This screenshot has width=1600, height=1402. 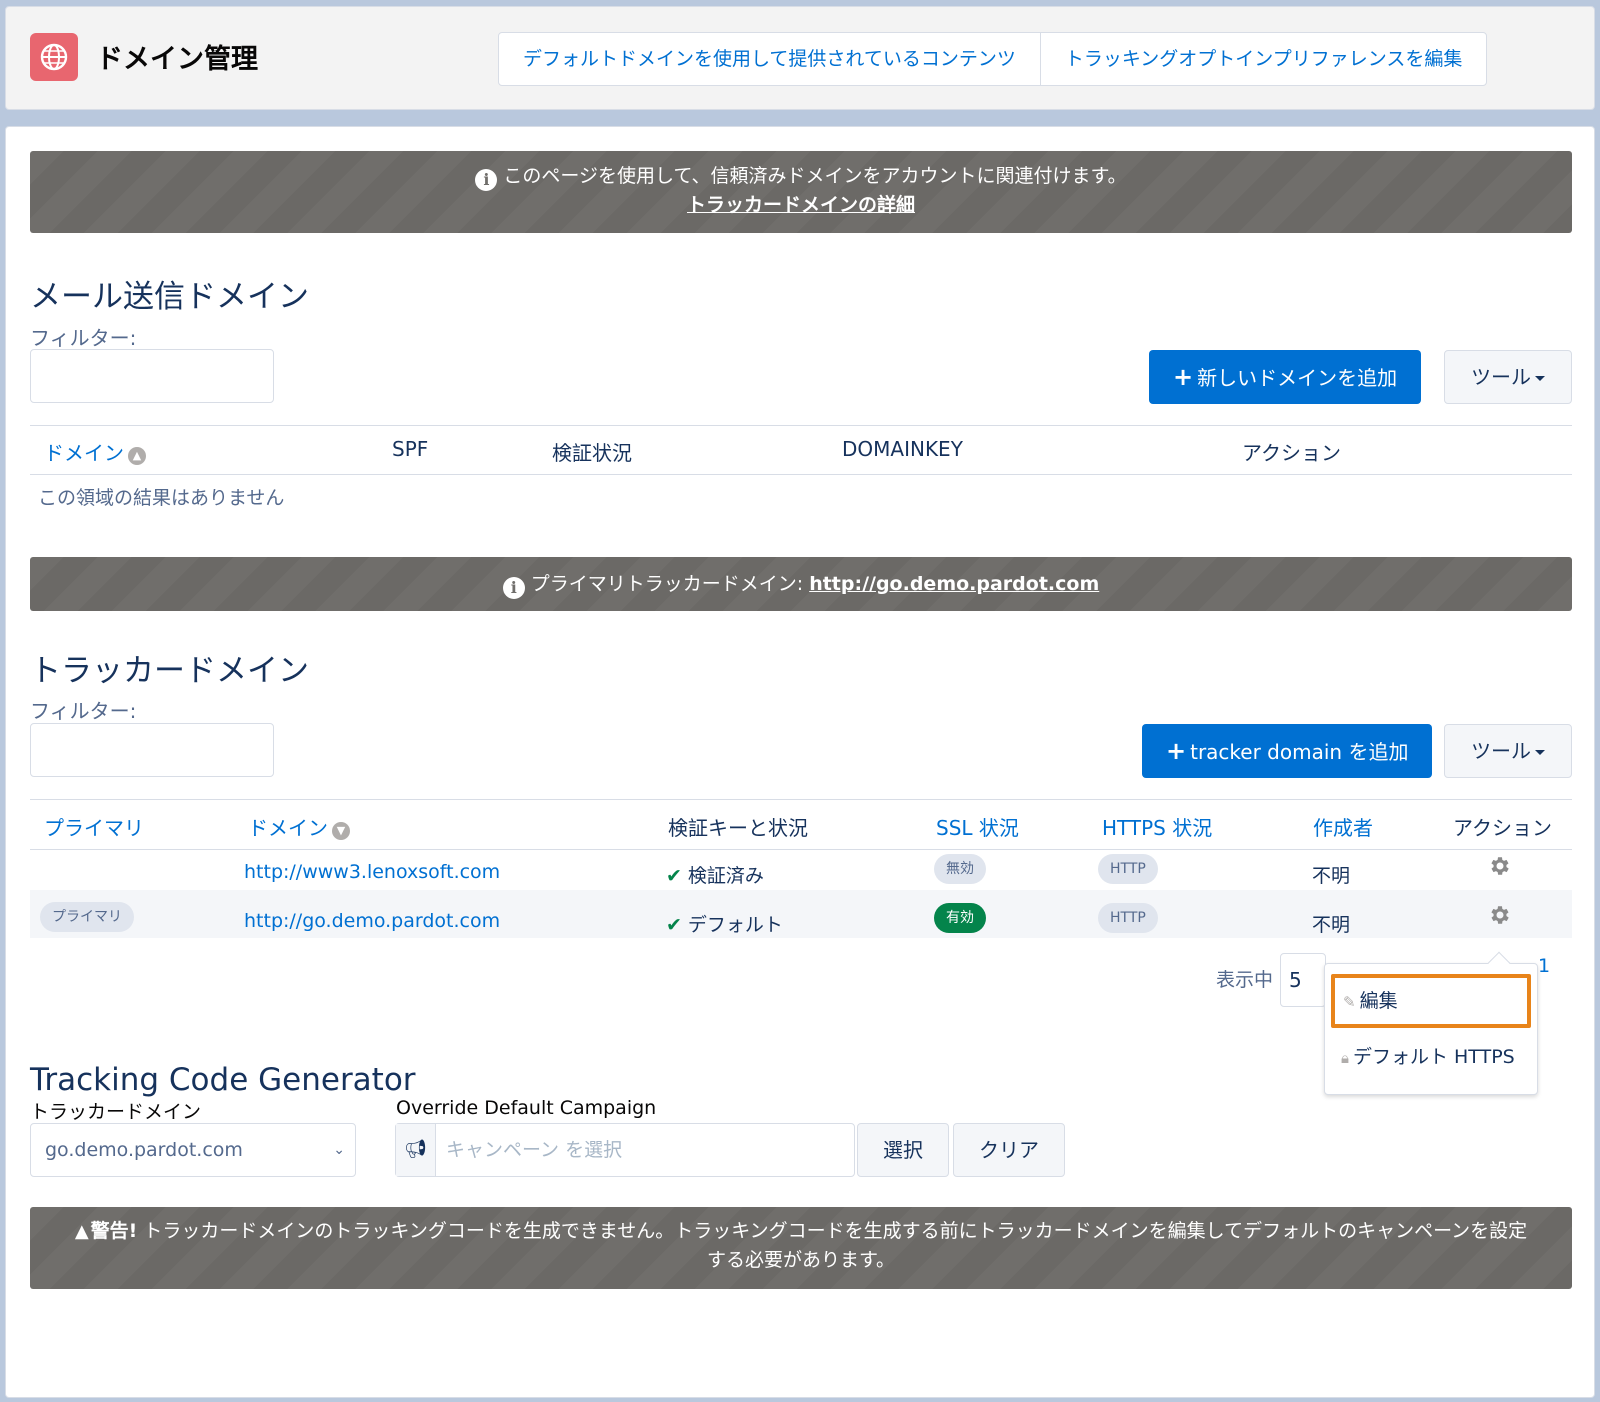 I want to click on menu-item-default-https: 🔒︎ デフォルト HTTPS, so click(x=1428, y=1055).